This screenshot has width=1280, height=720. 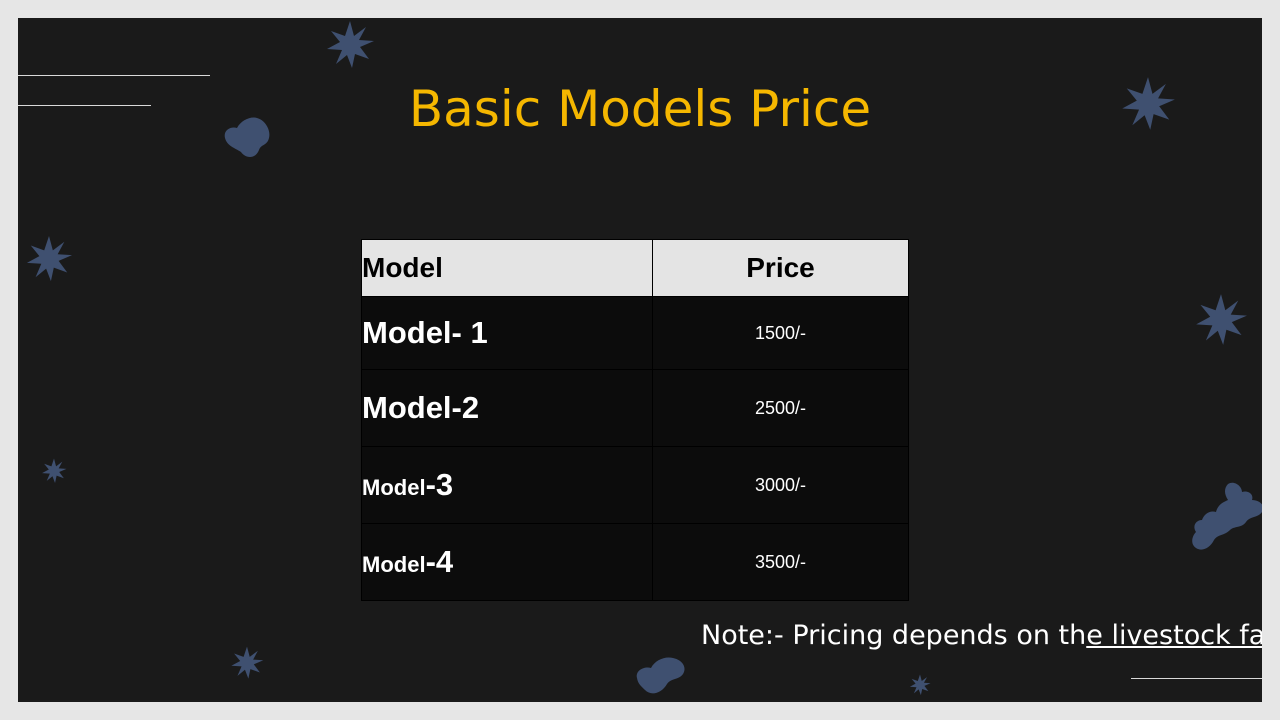 What do you see at coordinates (507, 408) in the screenshot?
I see `model-name-cell: Model-2` at bounding box center [507, 408].